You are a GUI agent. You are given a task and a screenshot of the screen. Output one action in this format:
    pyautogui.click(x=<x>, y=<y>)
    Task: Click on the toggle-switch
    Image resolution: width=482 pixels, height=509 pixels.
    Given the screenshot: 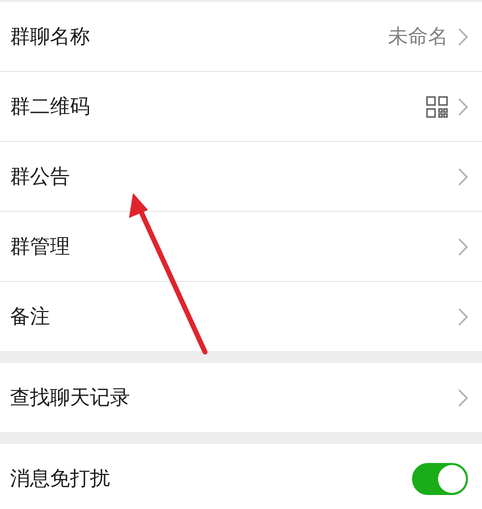 What is the action you would take?
    pyautogui.click(x=440, y=478)
    